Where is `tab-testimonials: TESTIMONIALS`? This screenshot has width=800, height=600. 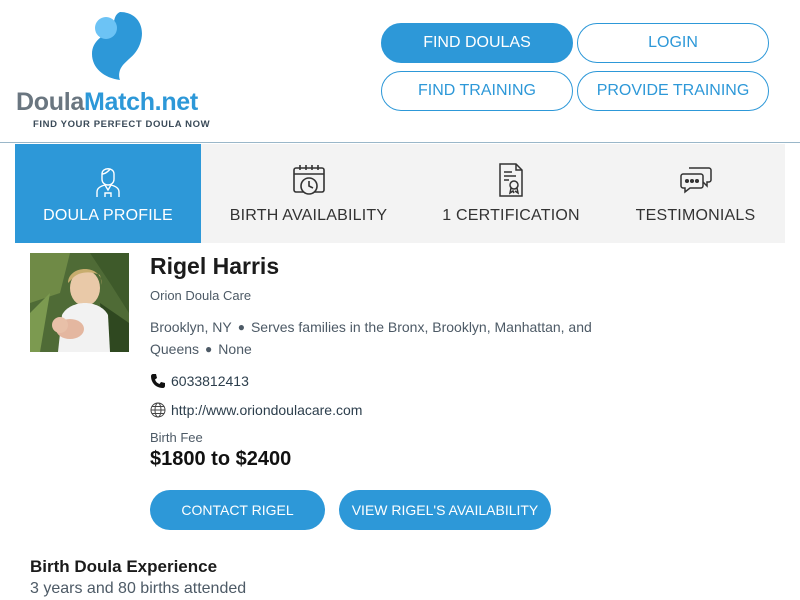
tab-testimonials: TESTIMONIALS is located at coordinates (695, 193).